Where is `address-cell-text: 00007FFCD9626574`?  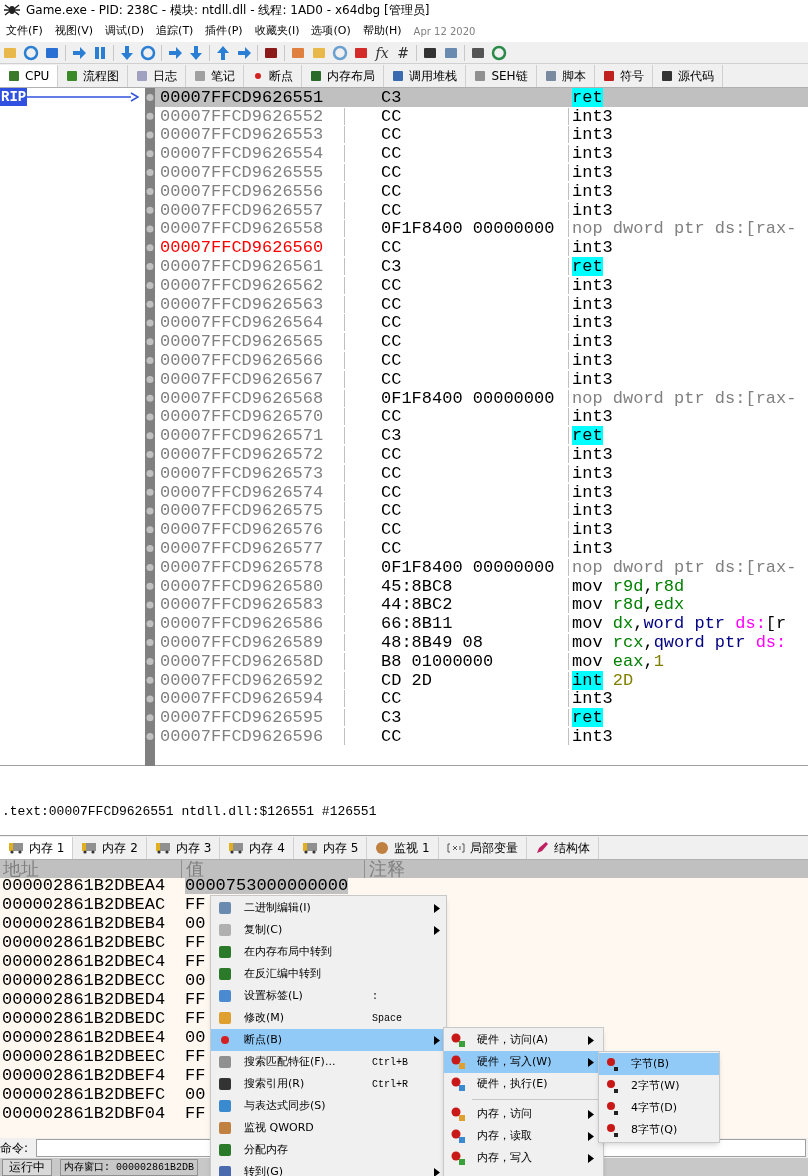 address-cell-text: 00007FFCD9626574 is located at coordinates (242, 492).